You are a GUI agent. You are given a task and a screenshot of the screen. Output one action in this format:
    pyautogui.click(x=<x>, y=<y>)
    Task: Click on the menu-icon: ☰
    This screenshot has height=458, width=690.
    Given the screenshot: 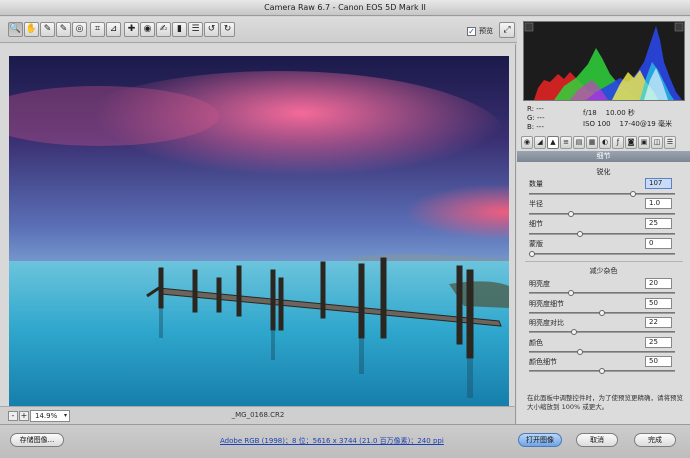 What is the action you would take?
    pyautogui.click(x=670, y=142)
    